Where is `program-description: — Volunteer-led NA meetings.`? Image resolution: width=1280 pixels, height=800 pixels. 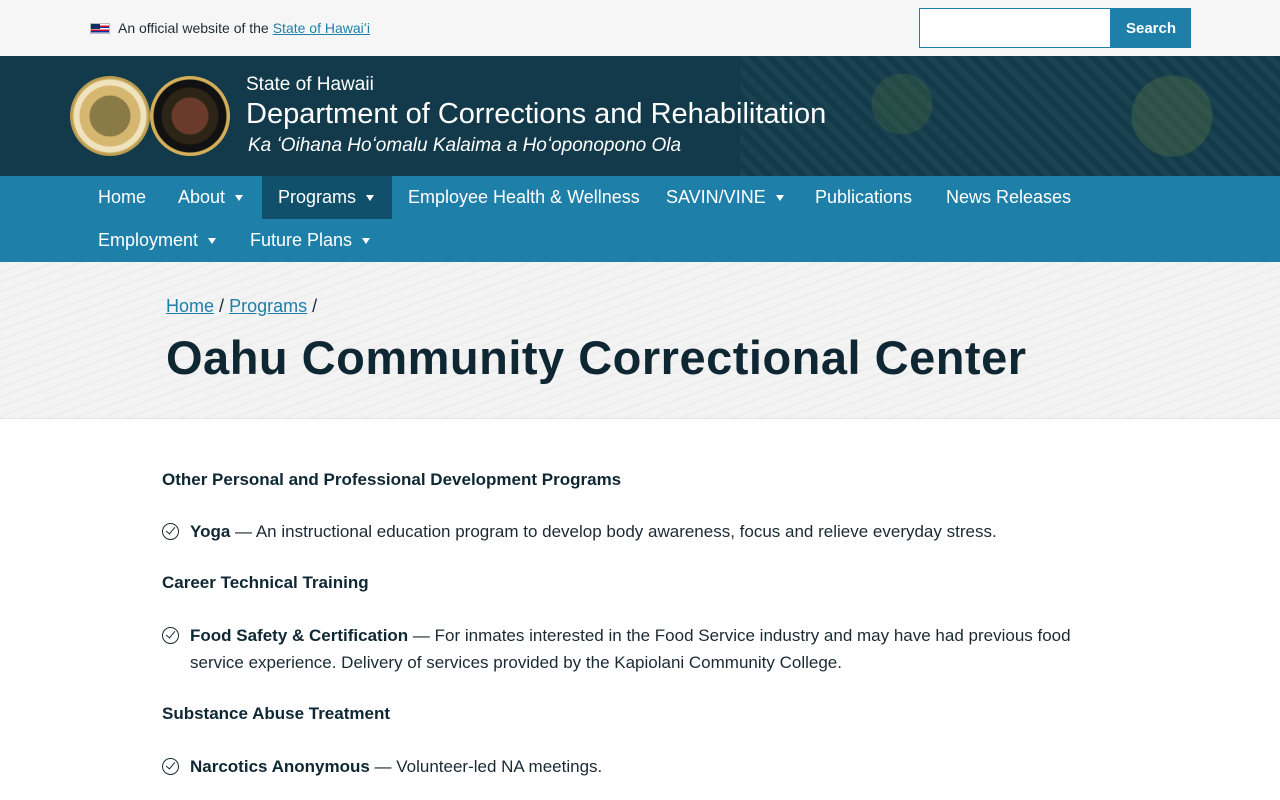 program-description: — Volunteer-led NA meetings. is located at coordinates (486, 766).